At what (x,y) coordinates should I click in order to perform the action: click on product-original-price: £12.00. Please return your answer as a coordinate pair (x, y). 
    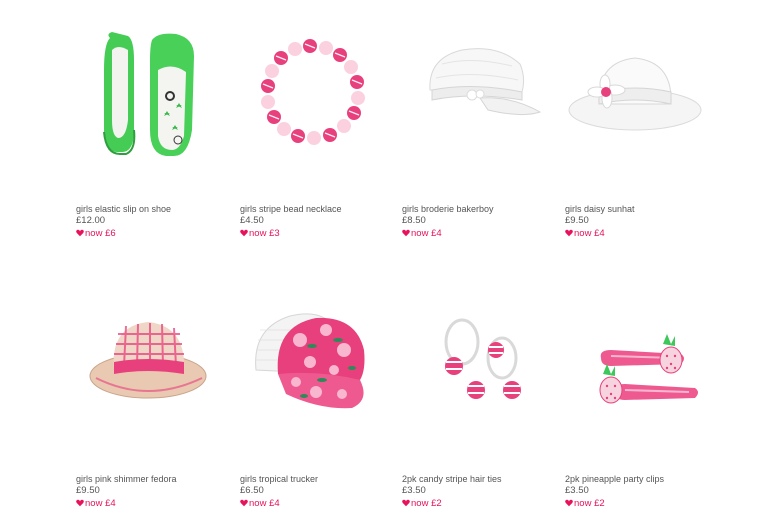
    Looking at the image, I should click on (91, 220).